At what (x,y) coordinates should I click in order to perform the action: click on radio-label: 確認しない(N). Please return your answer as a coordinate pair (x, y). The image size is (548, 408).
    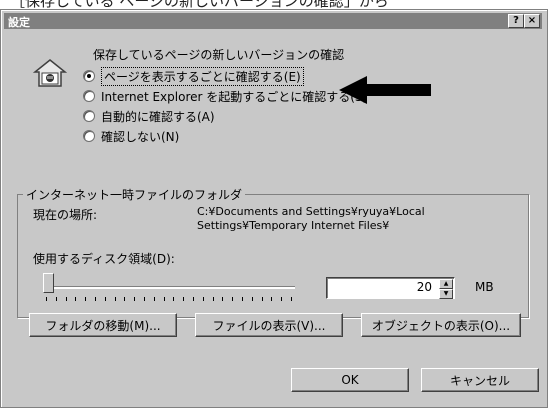
    Looking at the image, I should click on (140, 136).